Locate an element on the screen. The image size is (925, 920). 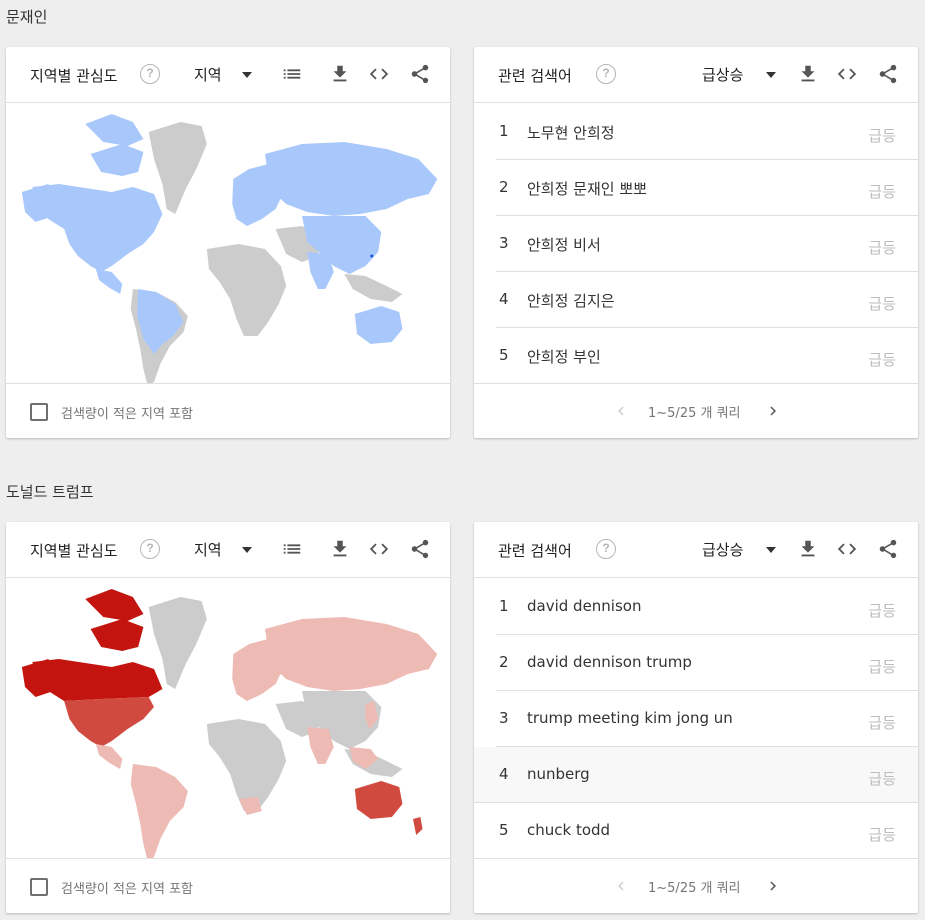
query-row: 1 david dennison 급등 is located at coordinates (707, 607).